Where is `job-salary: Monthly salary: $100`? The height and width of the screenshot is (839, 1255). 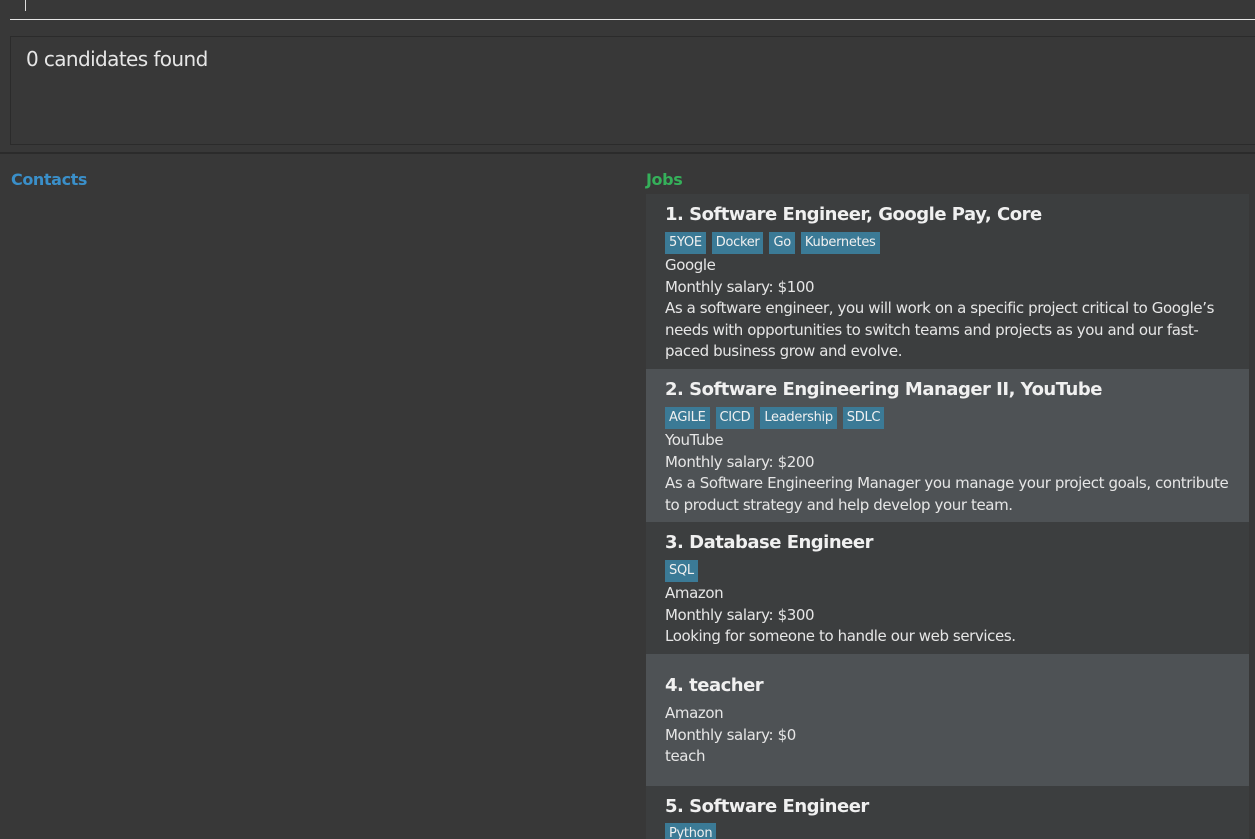 job-salary: Monthly salary: $100 is located at coordinates (740, 287).